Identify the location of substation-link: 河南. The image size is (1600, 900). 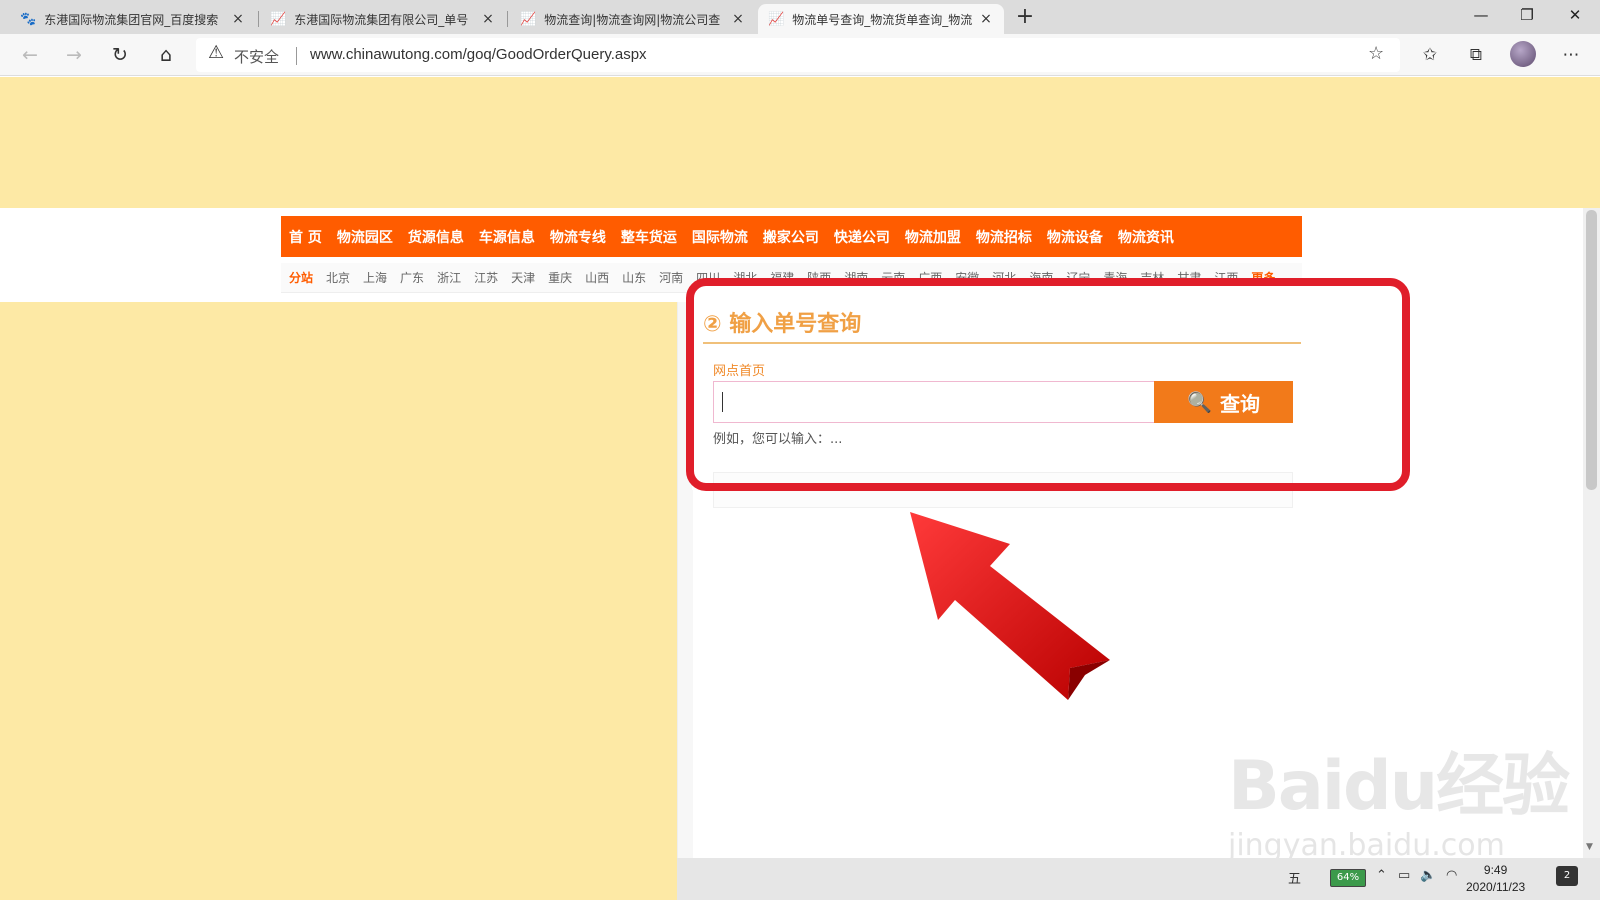
(671, 277).